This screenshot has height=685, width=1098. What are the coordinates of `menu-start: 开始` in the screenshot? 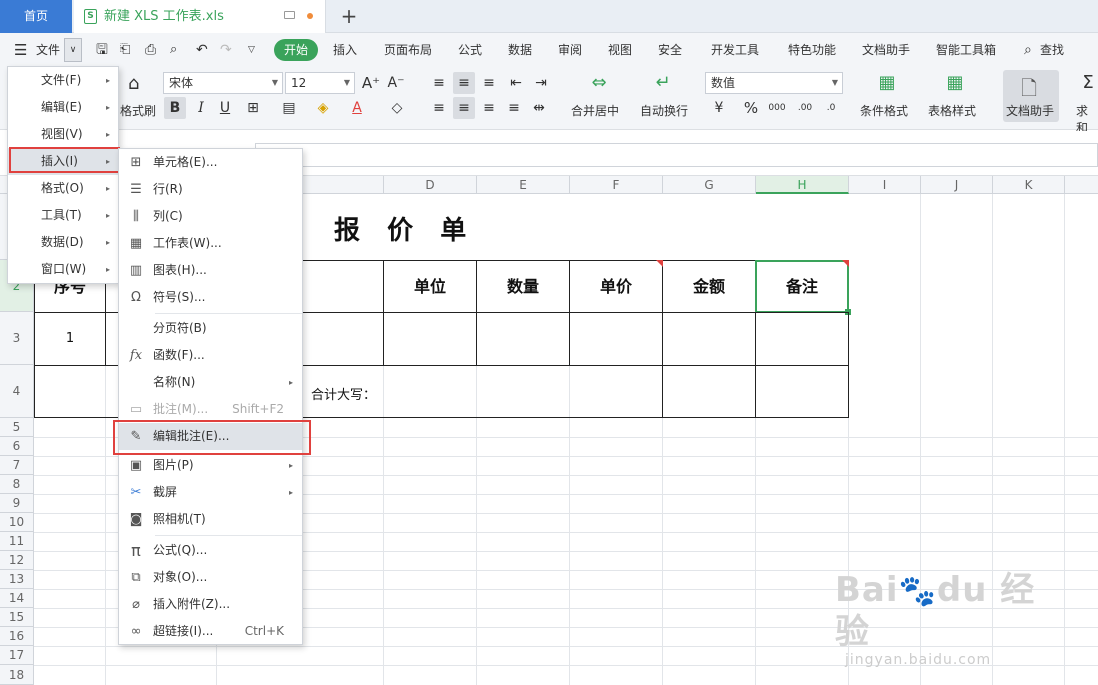 It's located at (296, 50).